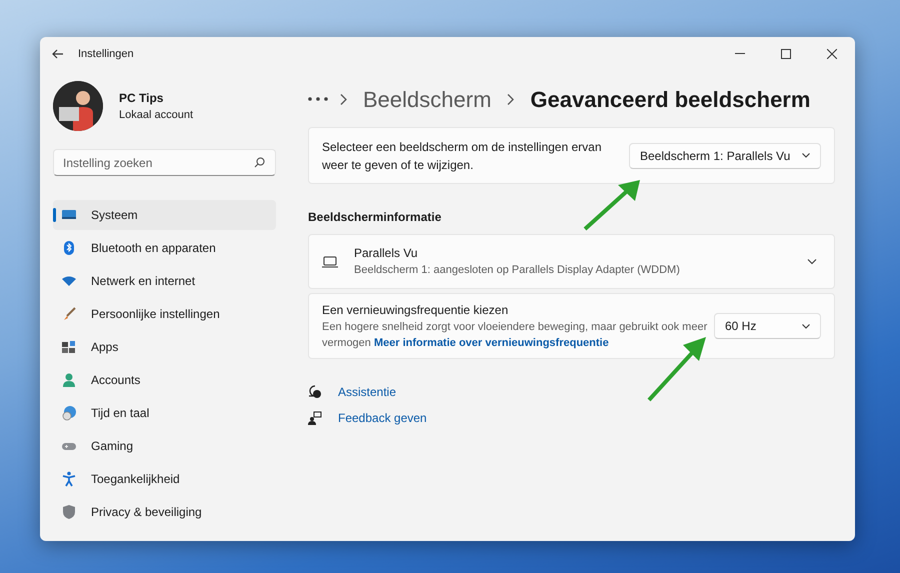 The width and height of the screenshot is (900, 573). What do you see at coordinates (571, 261) in the screenshot?
I see `display-info-card: Parallels Vu Beeldscherm 1: aangesloten op Parallels Display Adapter (WDDM)` at bounding box center [571, 261].